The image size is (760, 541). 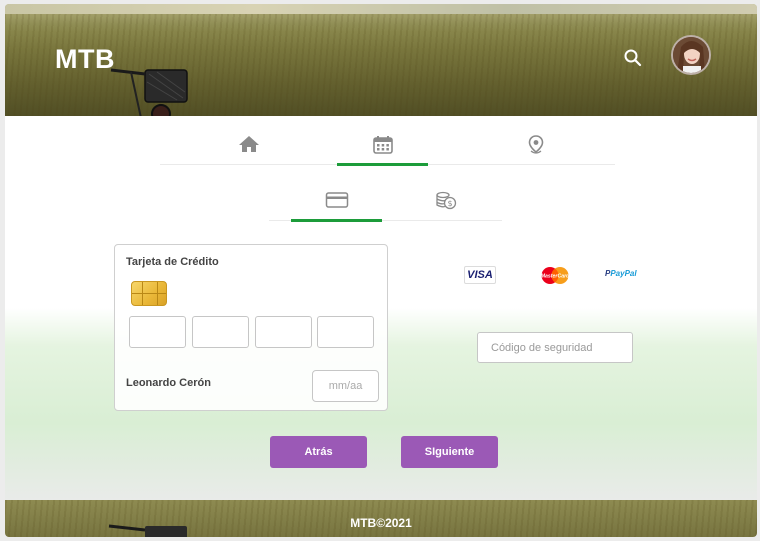 What do you see at coordinates (345, 386) in the screenshot?
I see `expiry-date-input` at bounding box center [345, 386].